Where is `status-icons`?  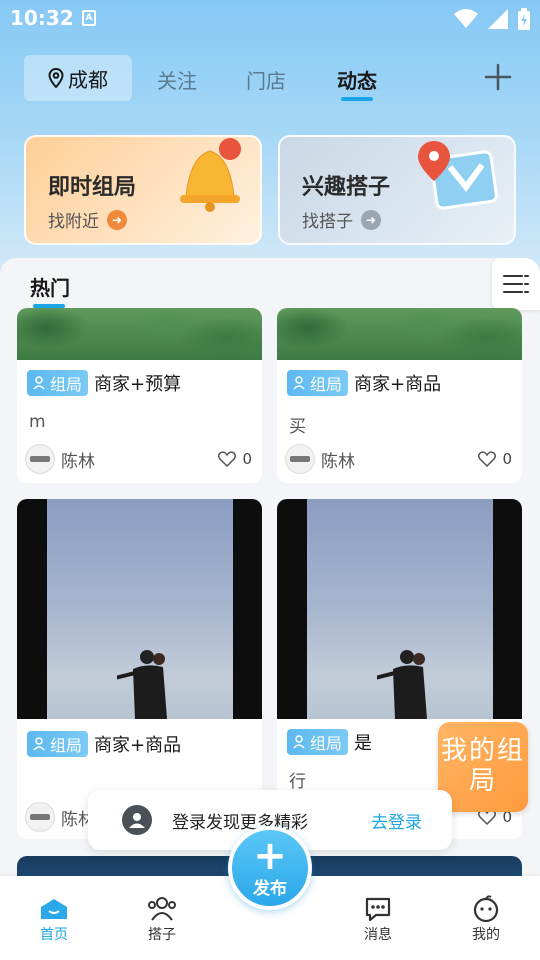 status-icons is located at coordinates (492, 19).